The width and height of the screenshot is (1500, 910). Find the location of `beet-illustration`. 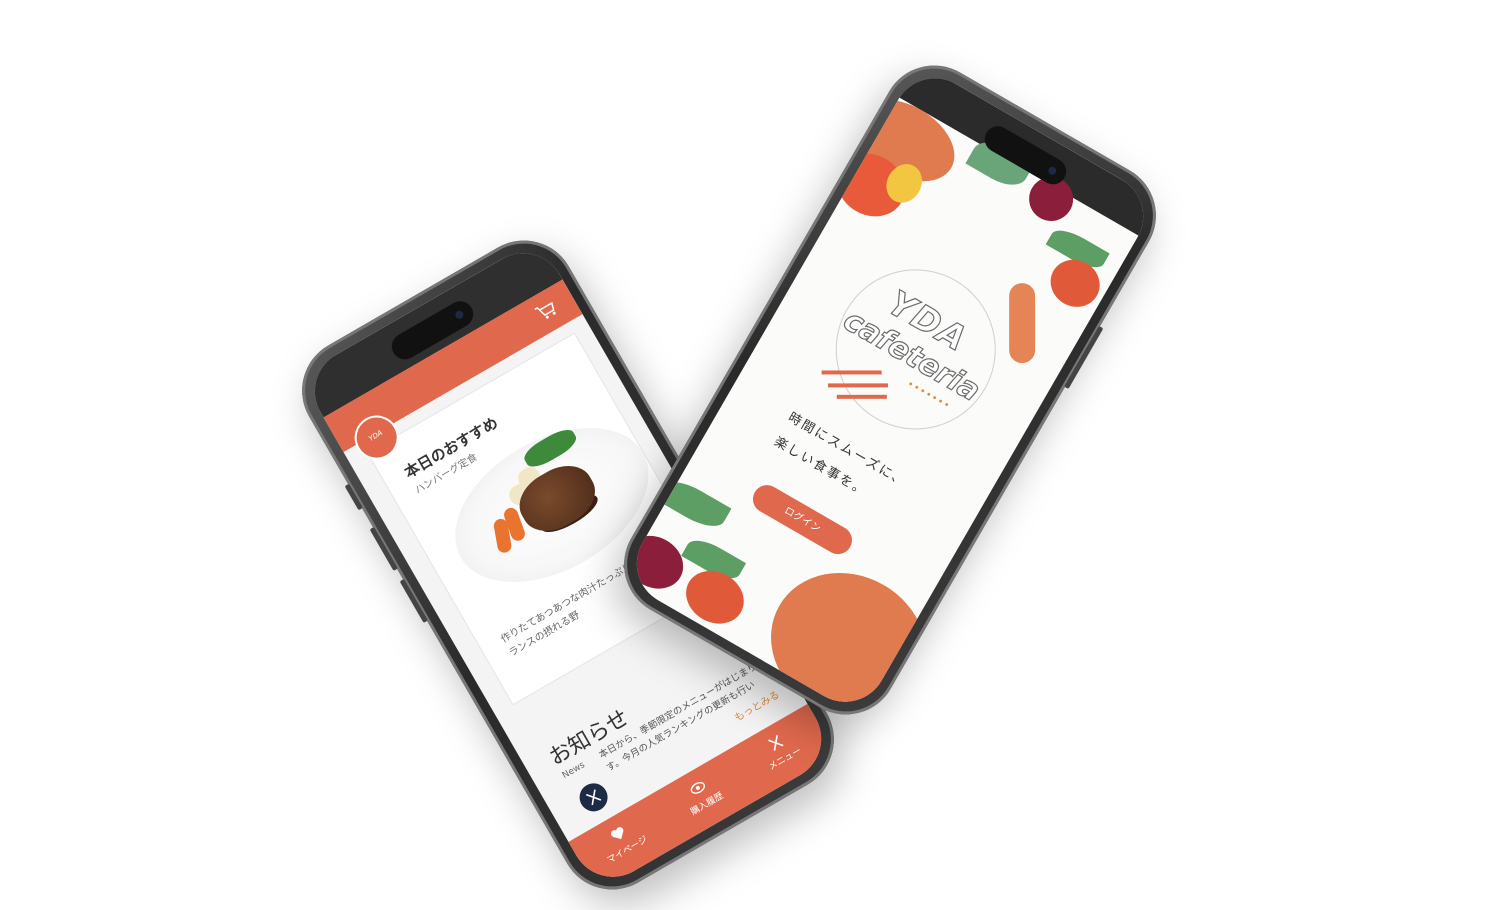

beet-illustration is located at coordinates (657, 562).